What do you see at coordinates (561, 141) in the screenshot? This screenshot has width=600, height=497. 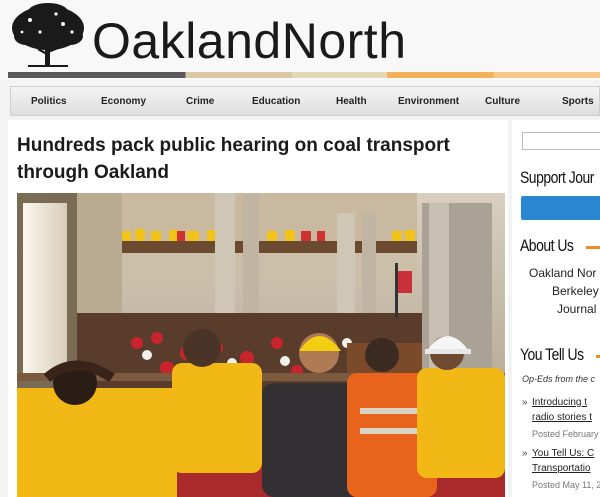 I see `search-input` at bounding box center [561, 141].